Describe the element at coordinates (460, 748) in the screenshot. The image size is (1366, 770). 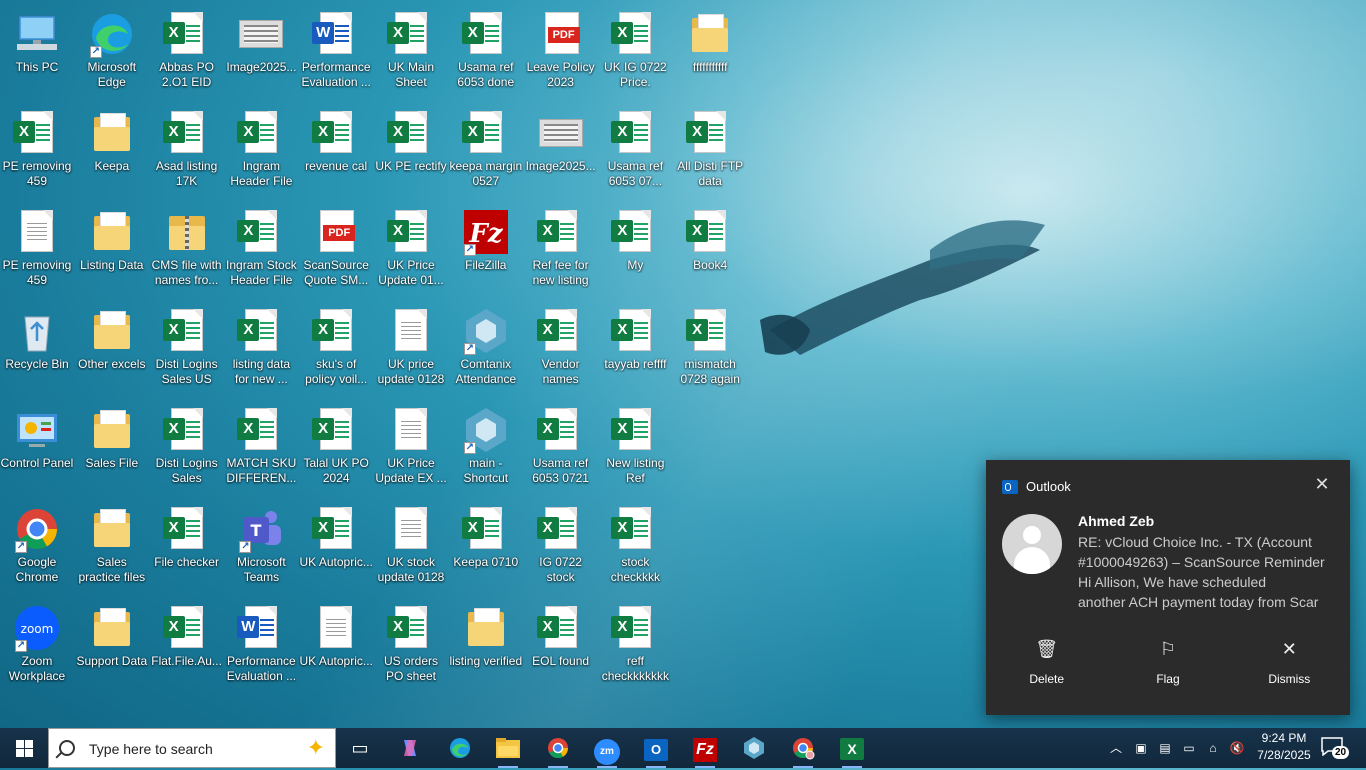
I see `edge-icon` at that location.